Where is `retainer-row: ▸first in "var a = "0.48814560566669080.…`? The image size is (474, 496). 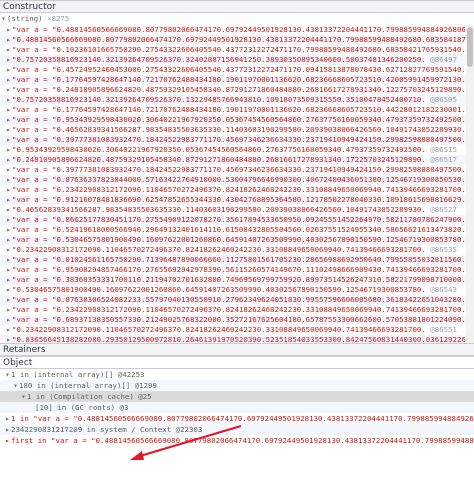 retainer-row: ▸first in "var a = "0.48814560566669080.… is located at coordinates (237, 440).